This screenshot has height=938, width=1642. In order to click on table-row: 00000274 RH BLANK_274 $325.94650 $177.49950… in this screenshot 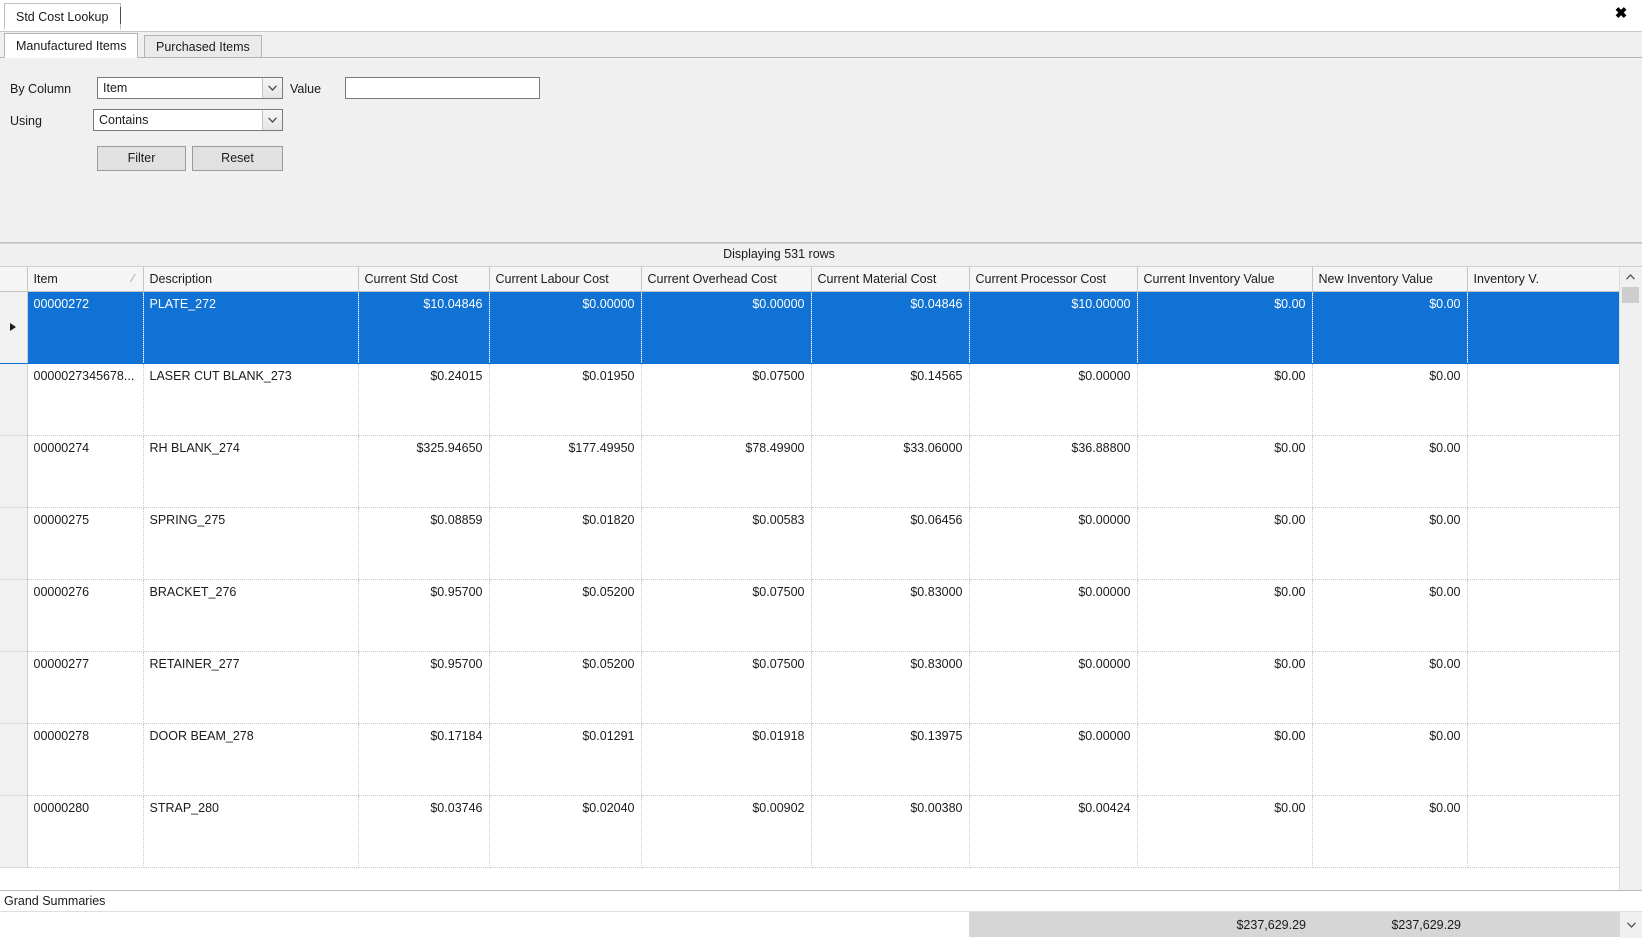, I will do `click(810, 471)`.